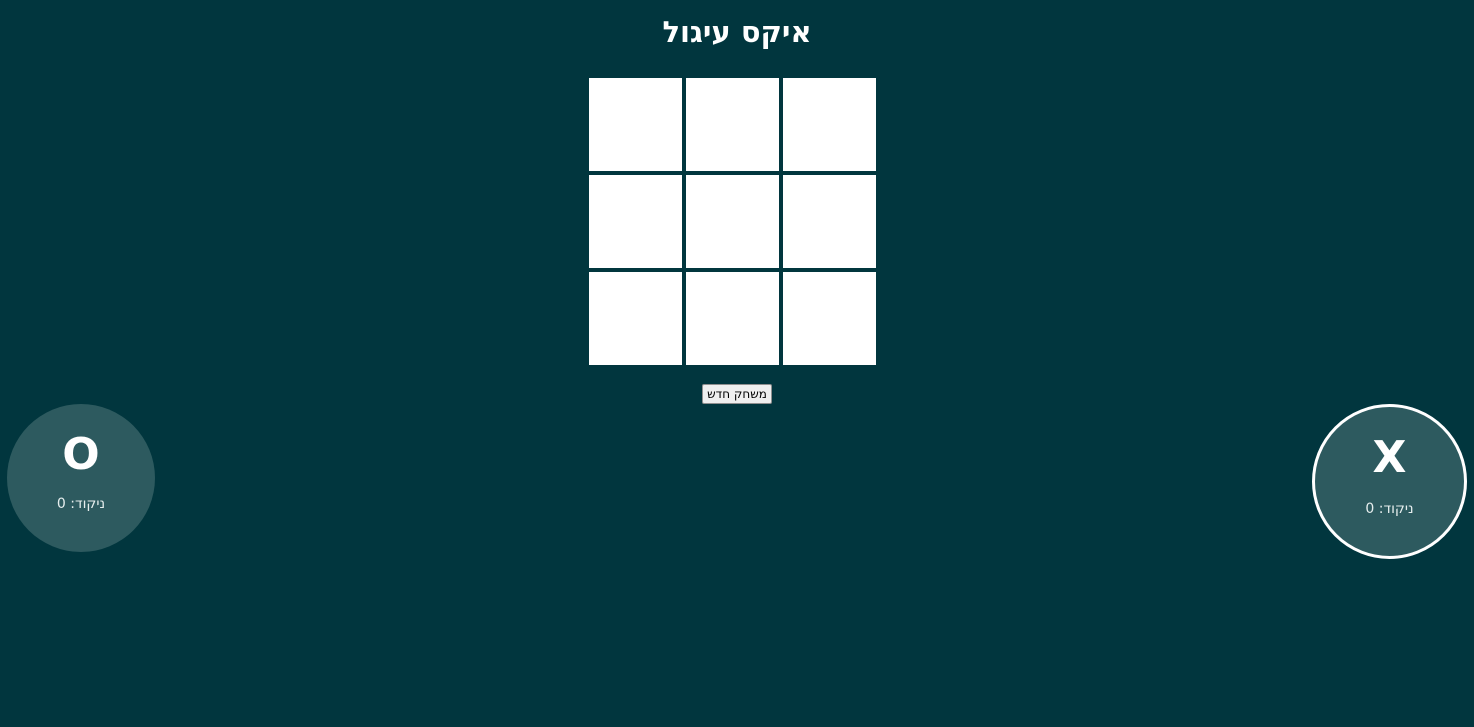  I want to click on new-game-button: משחק חדש, so click(737, 394).